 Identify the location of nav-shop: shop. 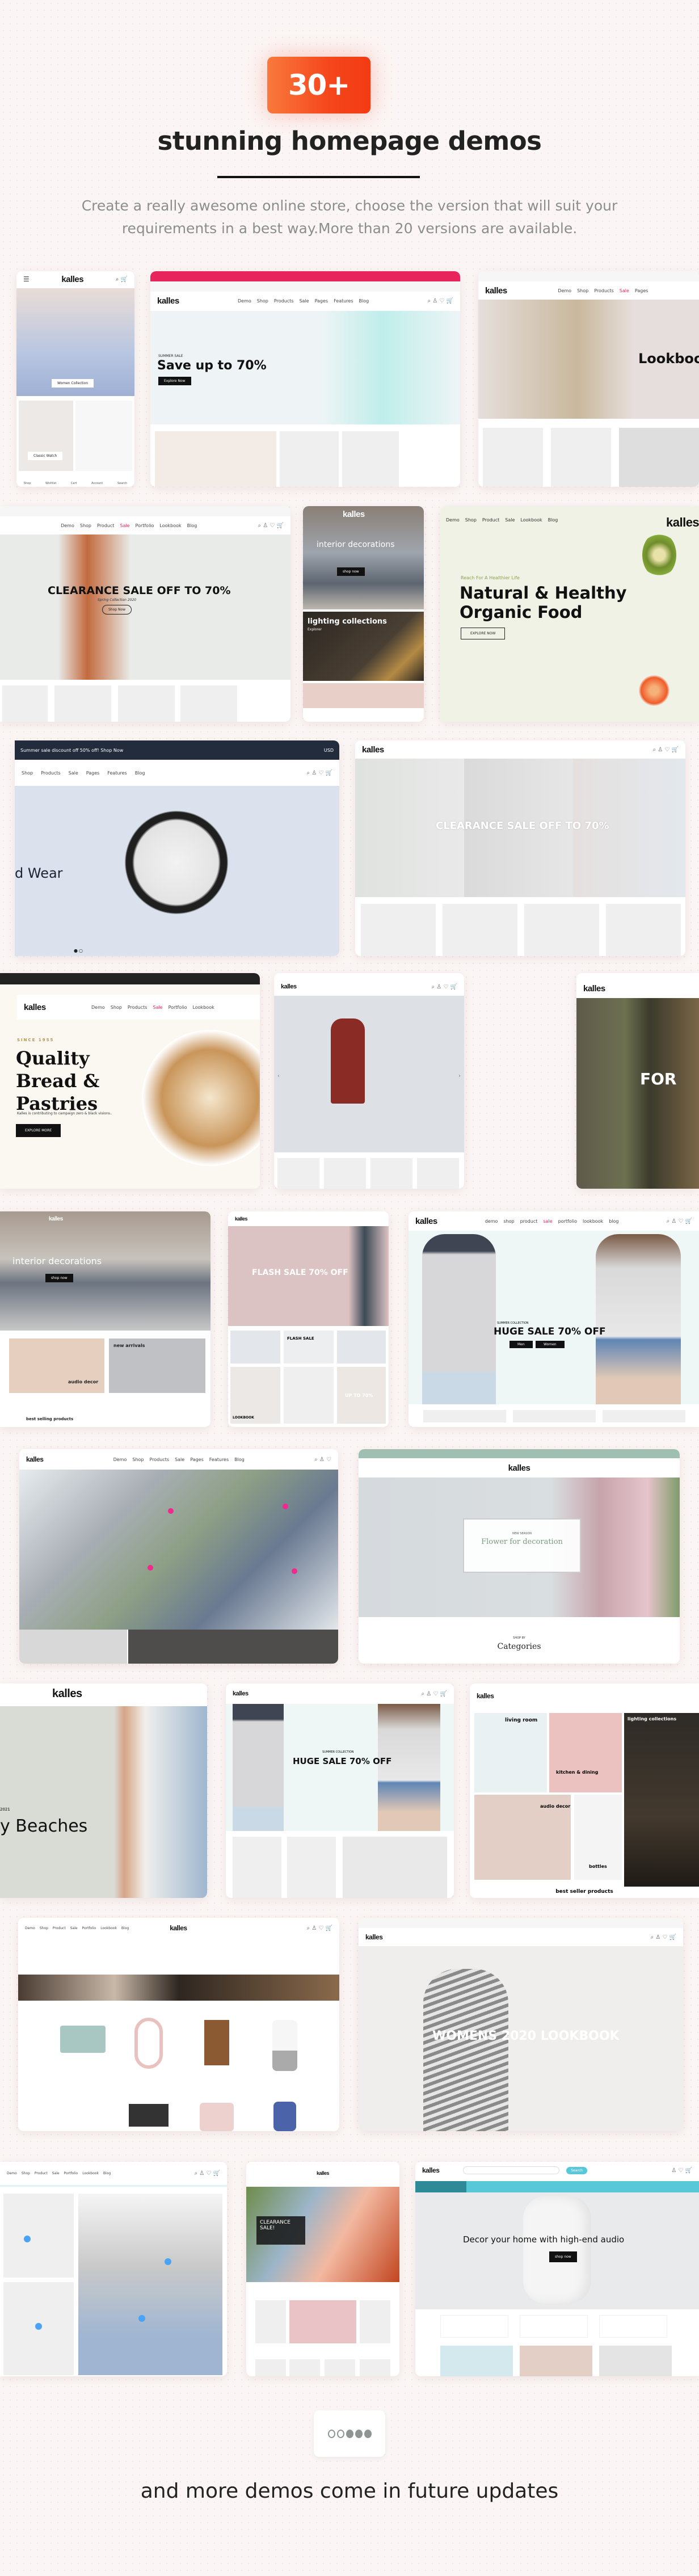
(509, 1221).